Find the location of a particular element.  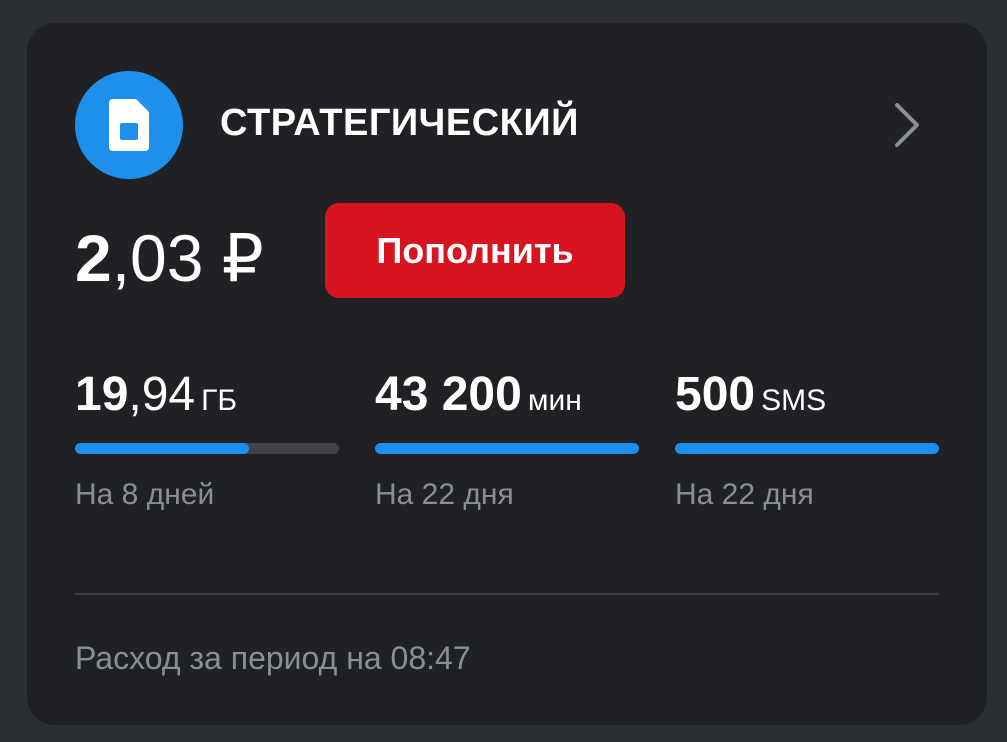

internet-value-major: 19 is located at coordinates (102, 394).